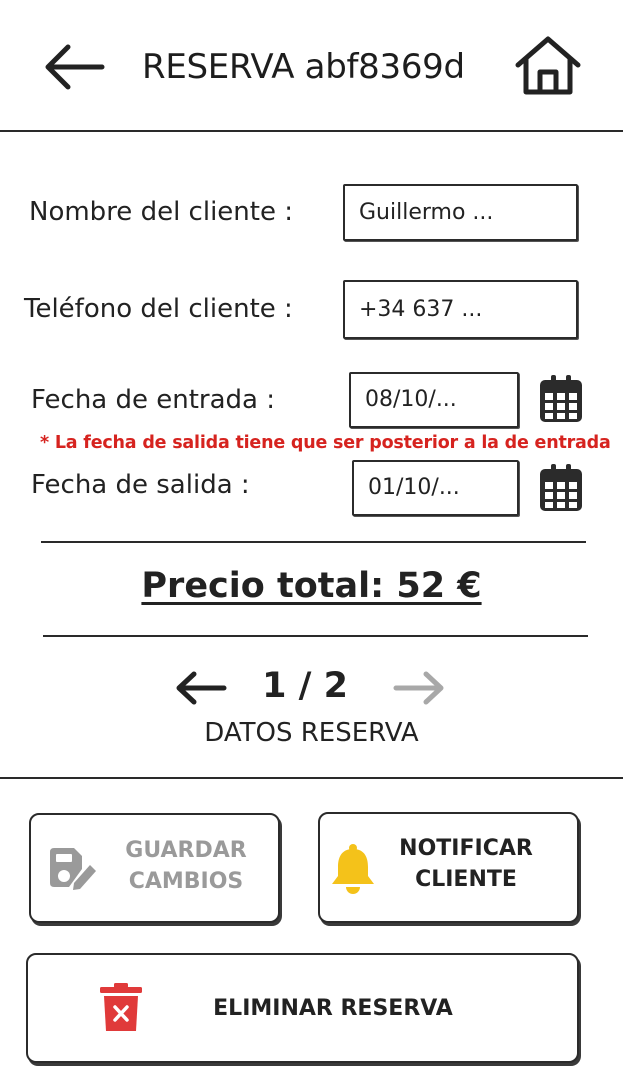 Image resolution: width=623 pixels, height=1092 pixels. Describe the element at coordinates (161, 212) in the screenshot. I see `client-name-label: Nombre del cliente :` at that location.